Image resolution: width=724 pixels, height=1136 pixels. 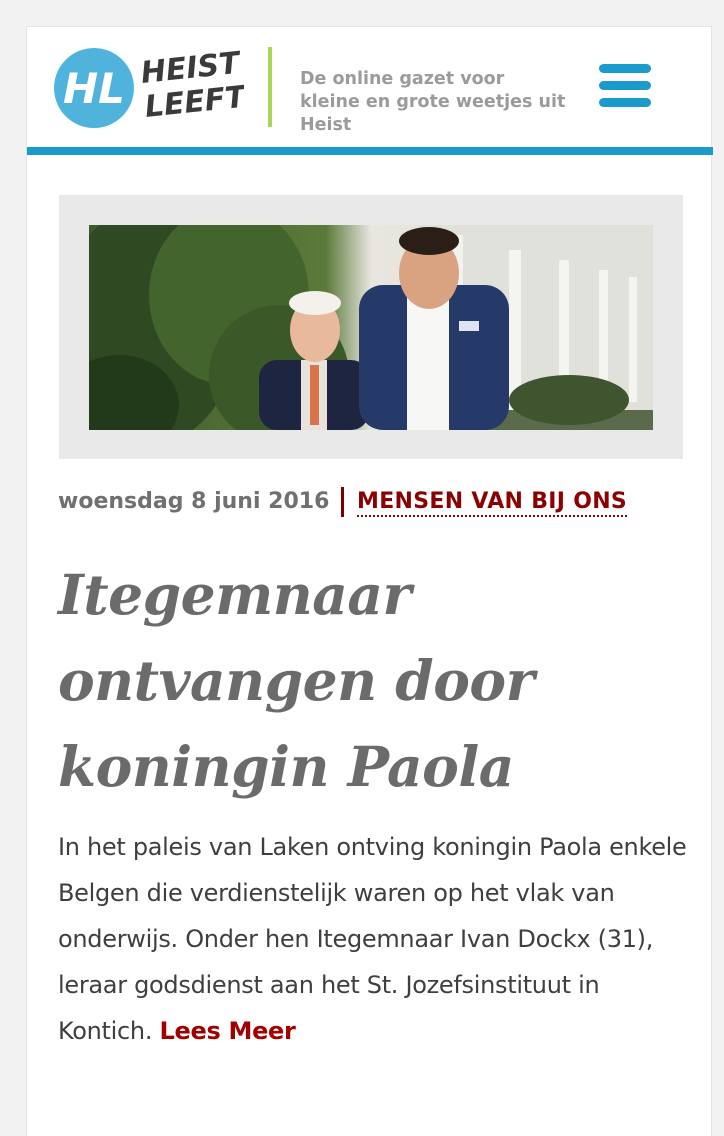 What do you see at coordinates (370, 151) in the screenshot?
I see `header-accent-bar` at bounding box center [370, 151].